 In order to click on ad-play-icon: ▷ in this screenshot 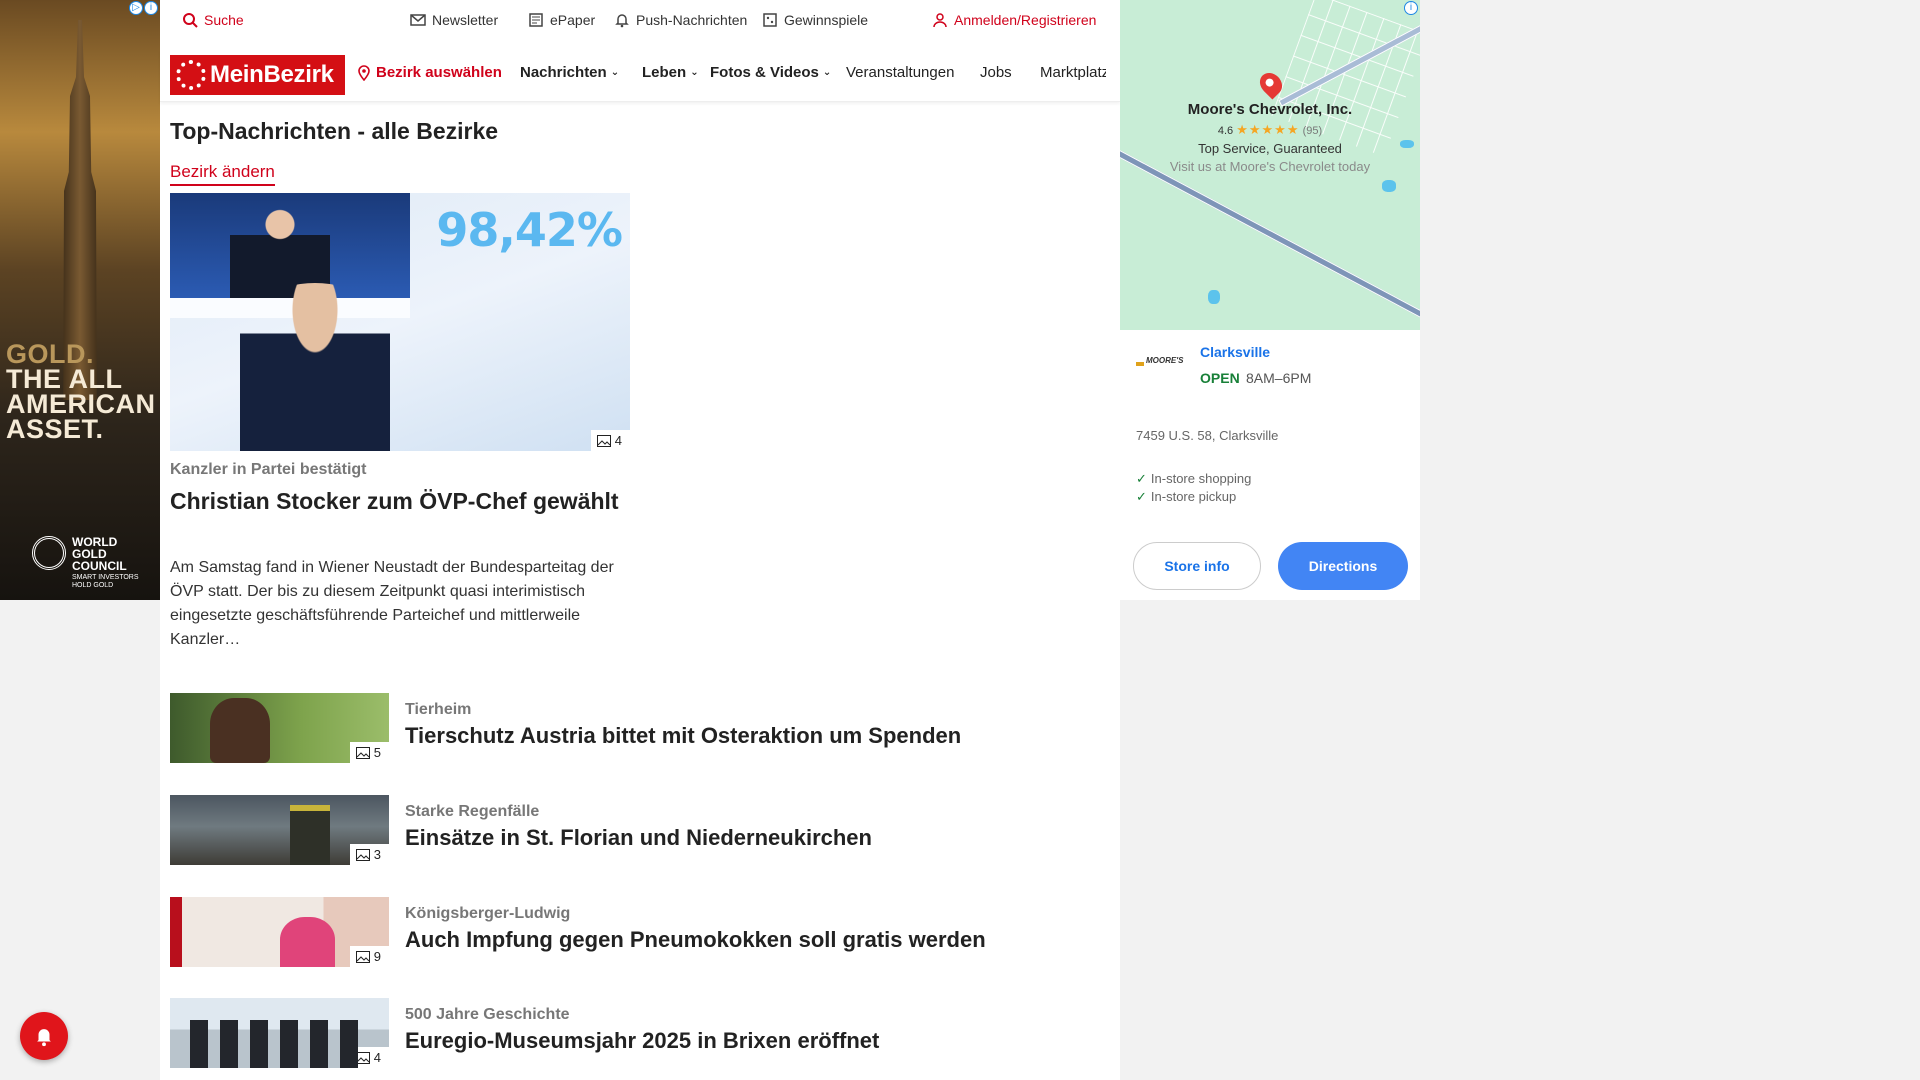, I will do `click(136, 8)`.